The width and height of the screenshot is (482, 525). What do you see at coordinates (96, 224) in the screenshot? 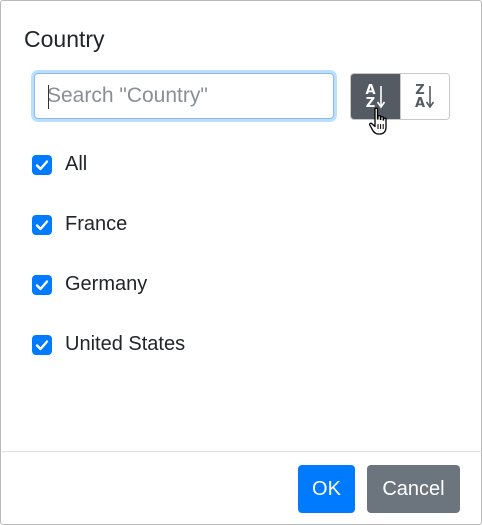
I see `list-item-label: France` at bounding box center [96, 224].